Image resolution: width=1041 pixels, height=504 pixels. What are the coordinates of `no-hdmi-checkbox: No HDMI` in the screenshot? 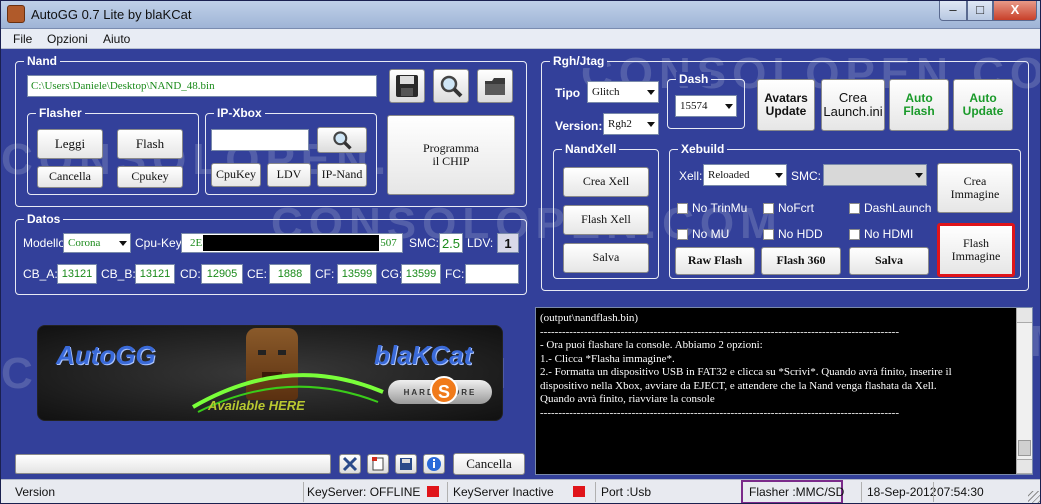 It's located at (881, 234).